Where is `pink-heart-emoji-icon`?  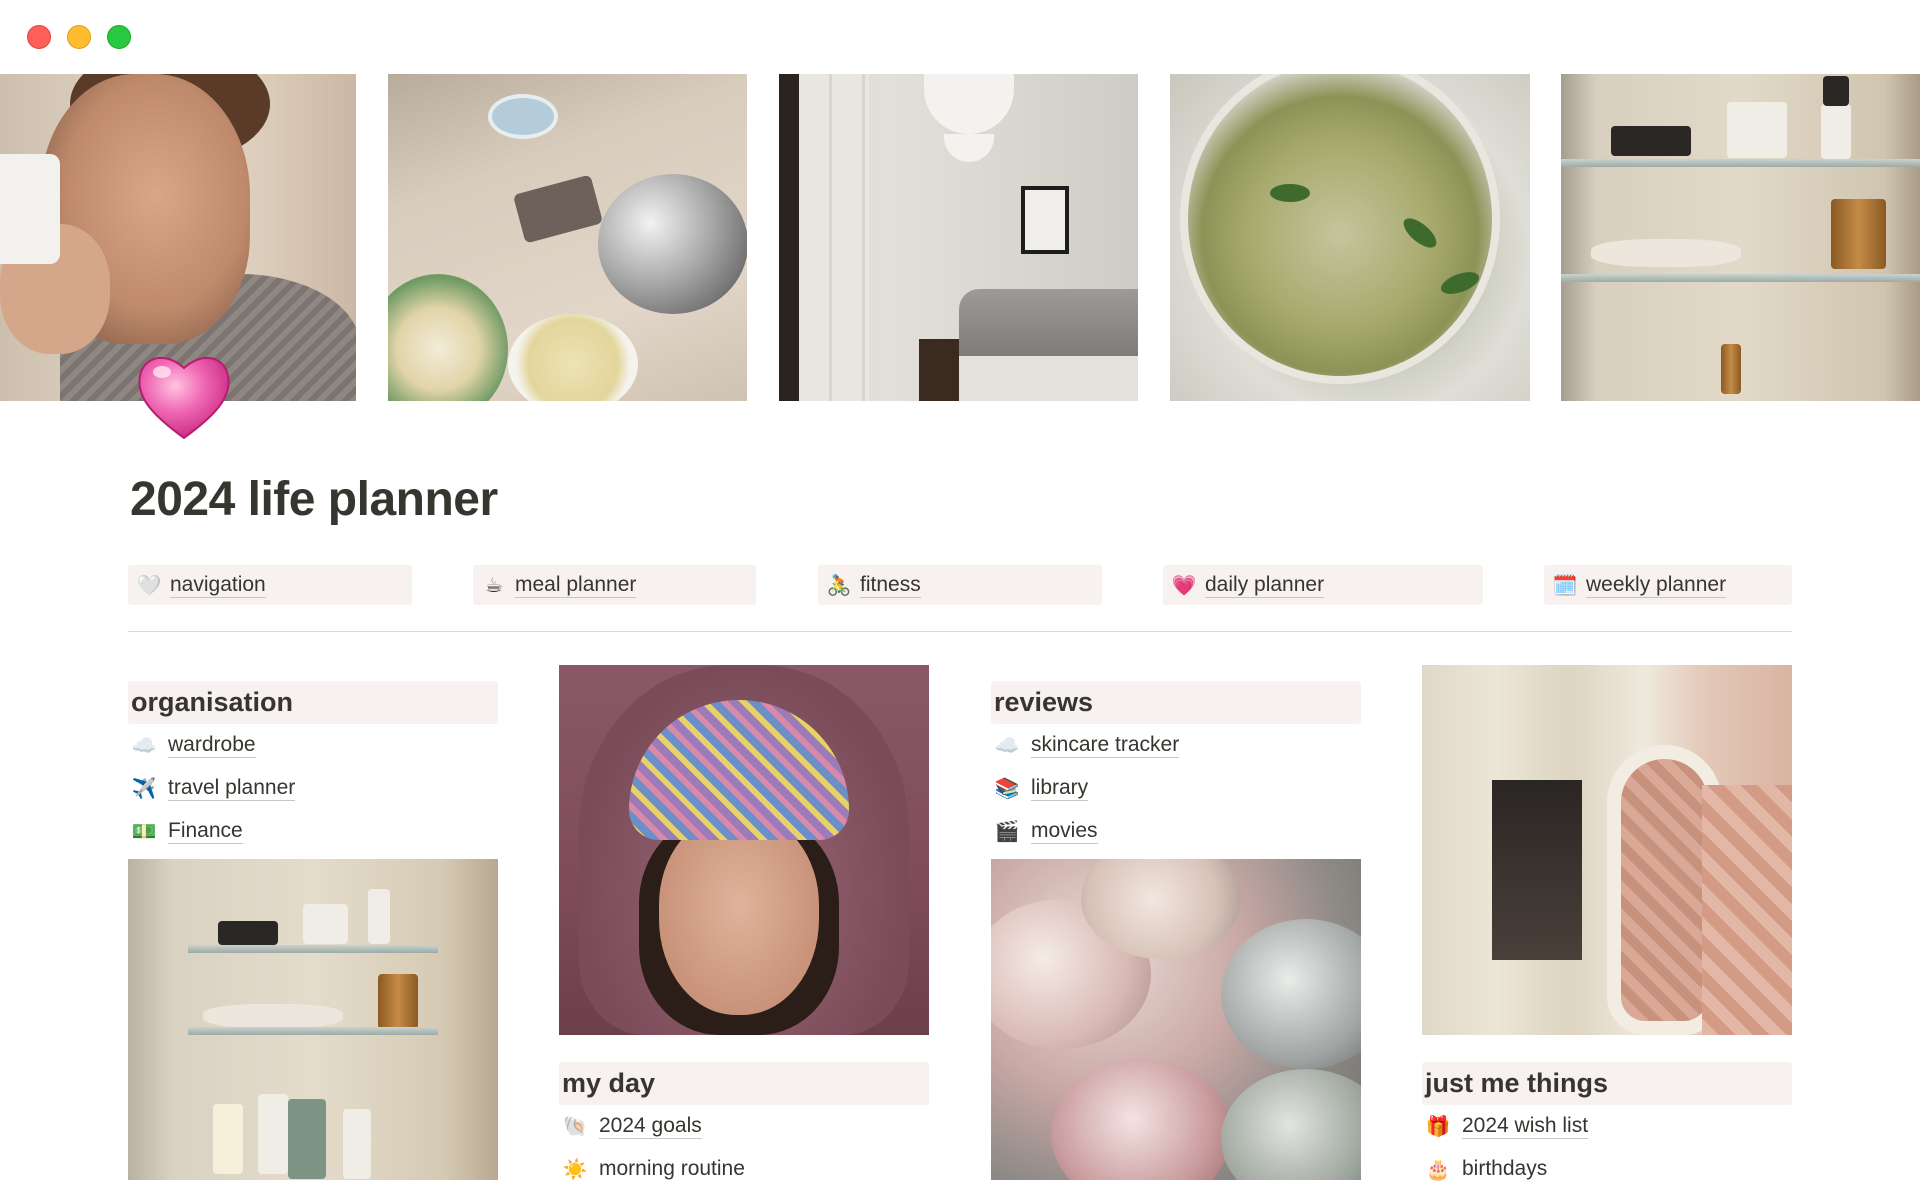 pink-heart-emoji-icon is located at coordinates (184, 396).